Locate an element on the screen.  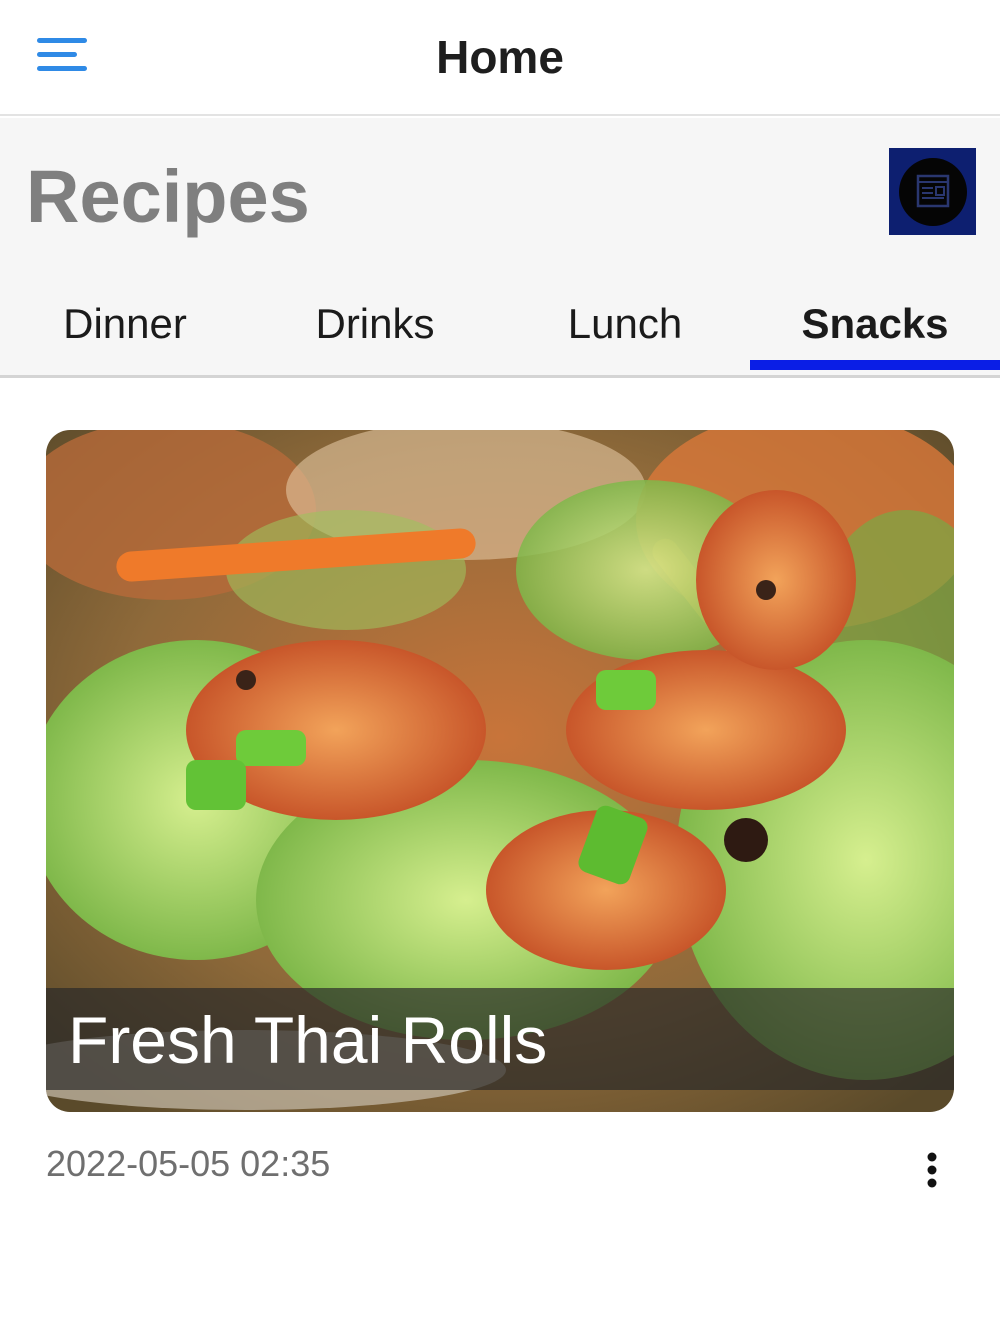
more-vertical-icon is located at coordinates (932, 1170).